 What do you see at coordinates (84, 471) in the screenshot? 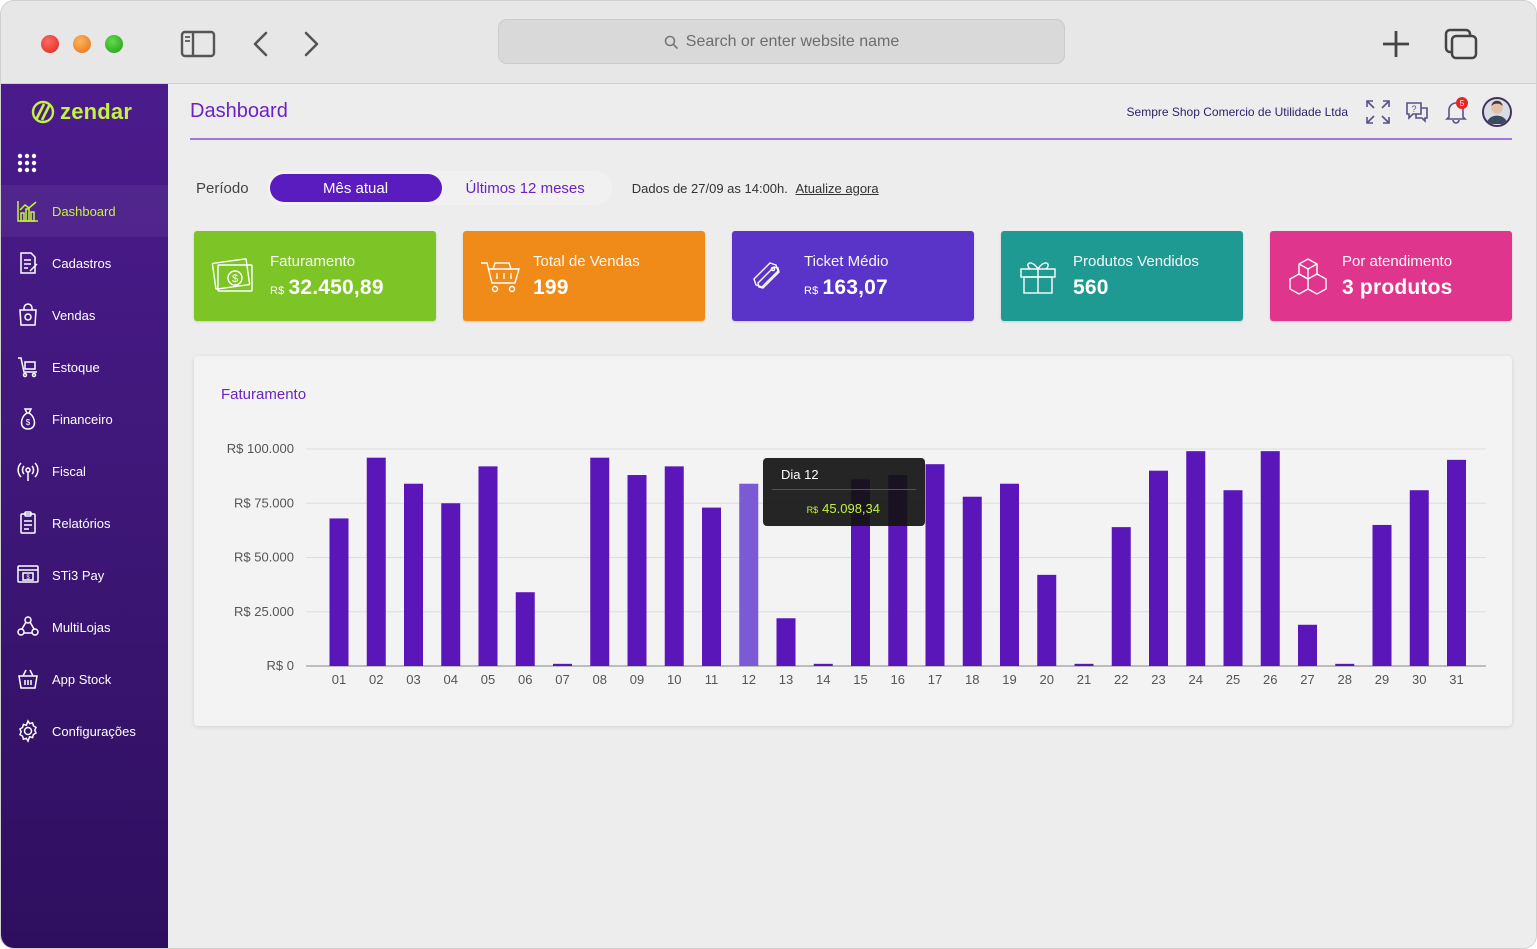
I see `sidebar-item-fiscal: Fiscal` at bounding box center [84, 471].